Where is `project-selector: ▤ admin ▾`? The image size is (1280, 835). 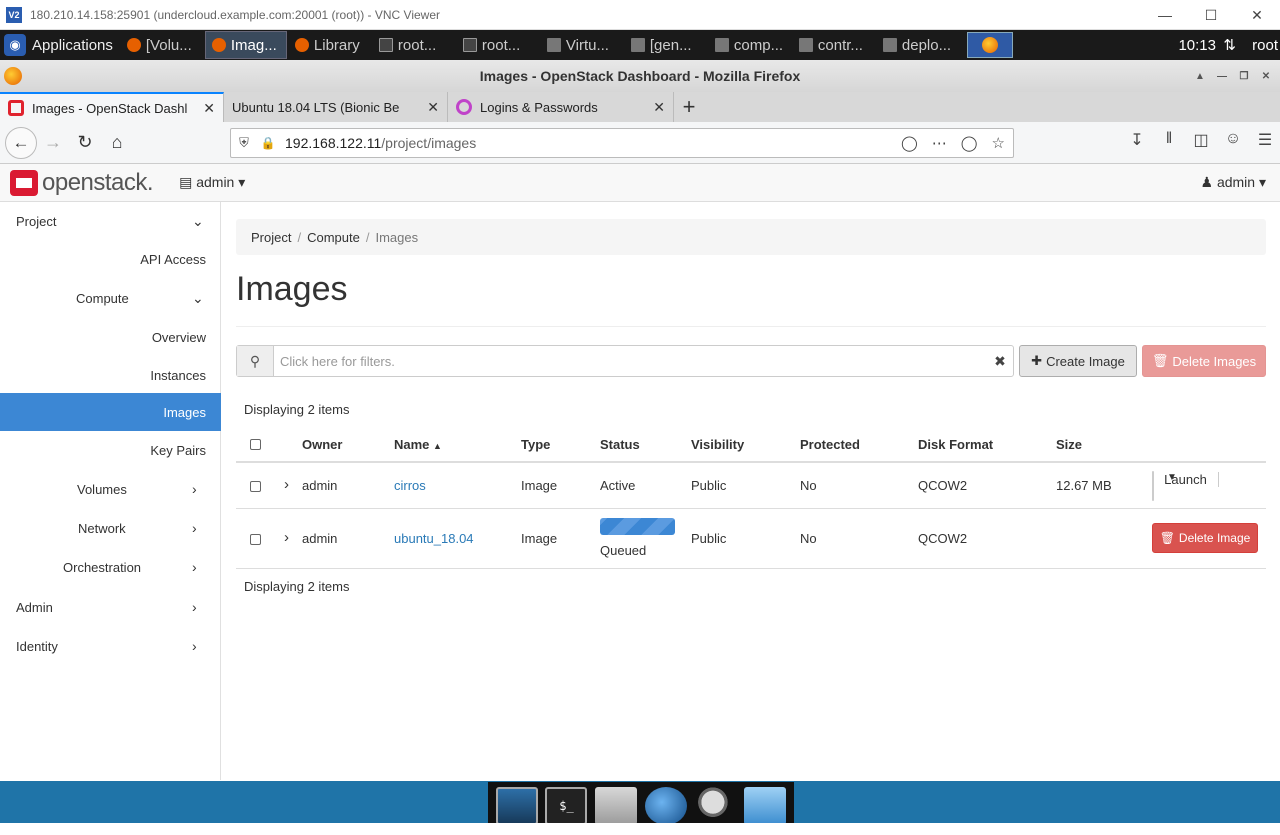
project-selector: ▤ admin ▾ is located at coordinates (212, 182).